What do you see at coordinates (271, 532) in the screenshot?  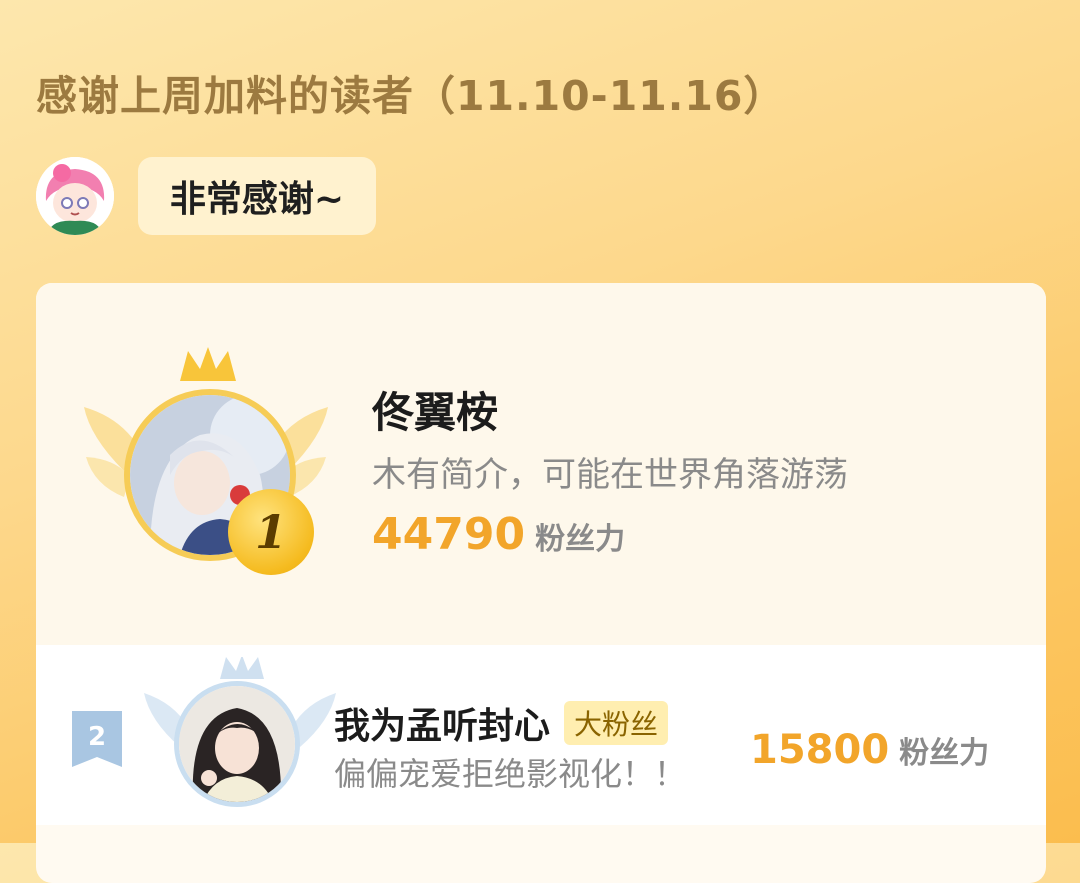 I see `rank-1-badge: 1` at bounding box center [271, 532].